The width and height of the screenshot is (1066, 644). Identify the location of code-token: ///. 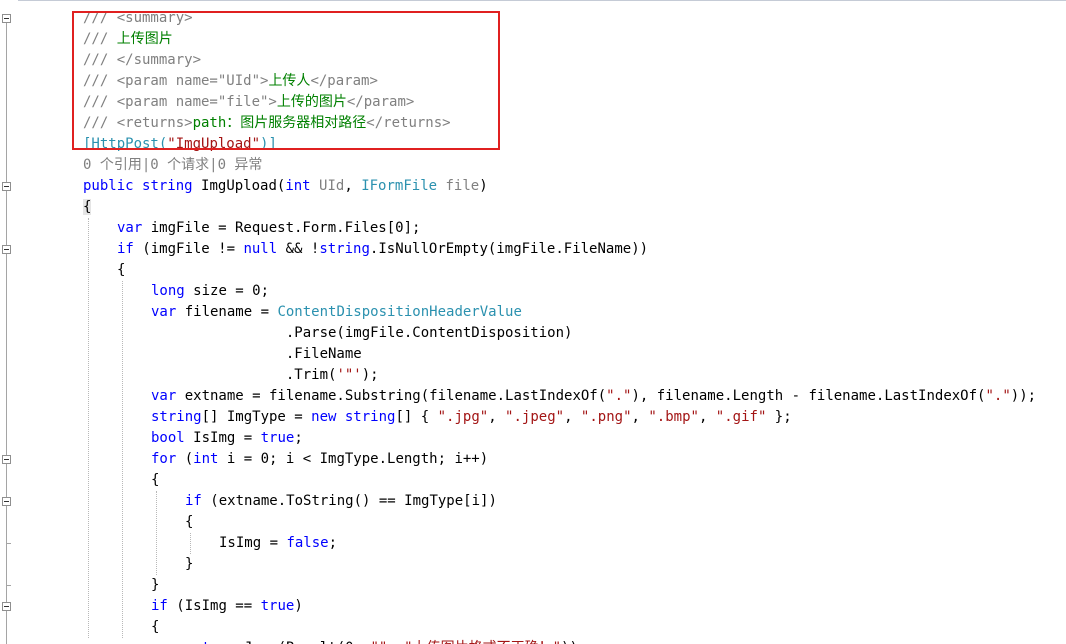
(100, 39).